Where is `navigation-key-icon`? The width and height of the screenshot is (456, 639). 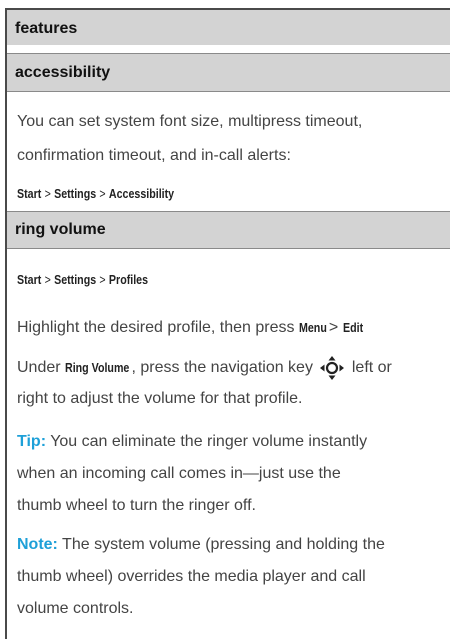
navigation-key-icon is located at coordinates (332, 368).